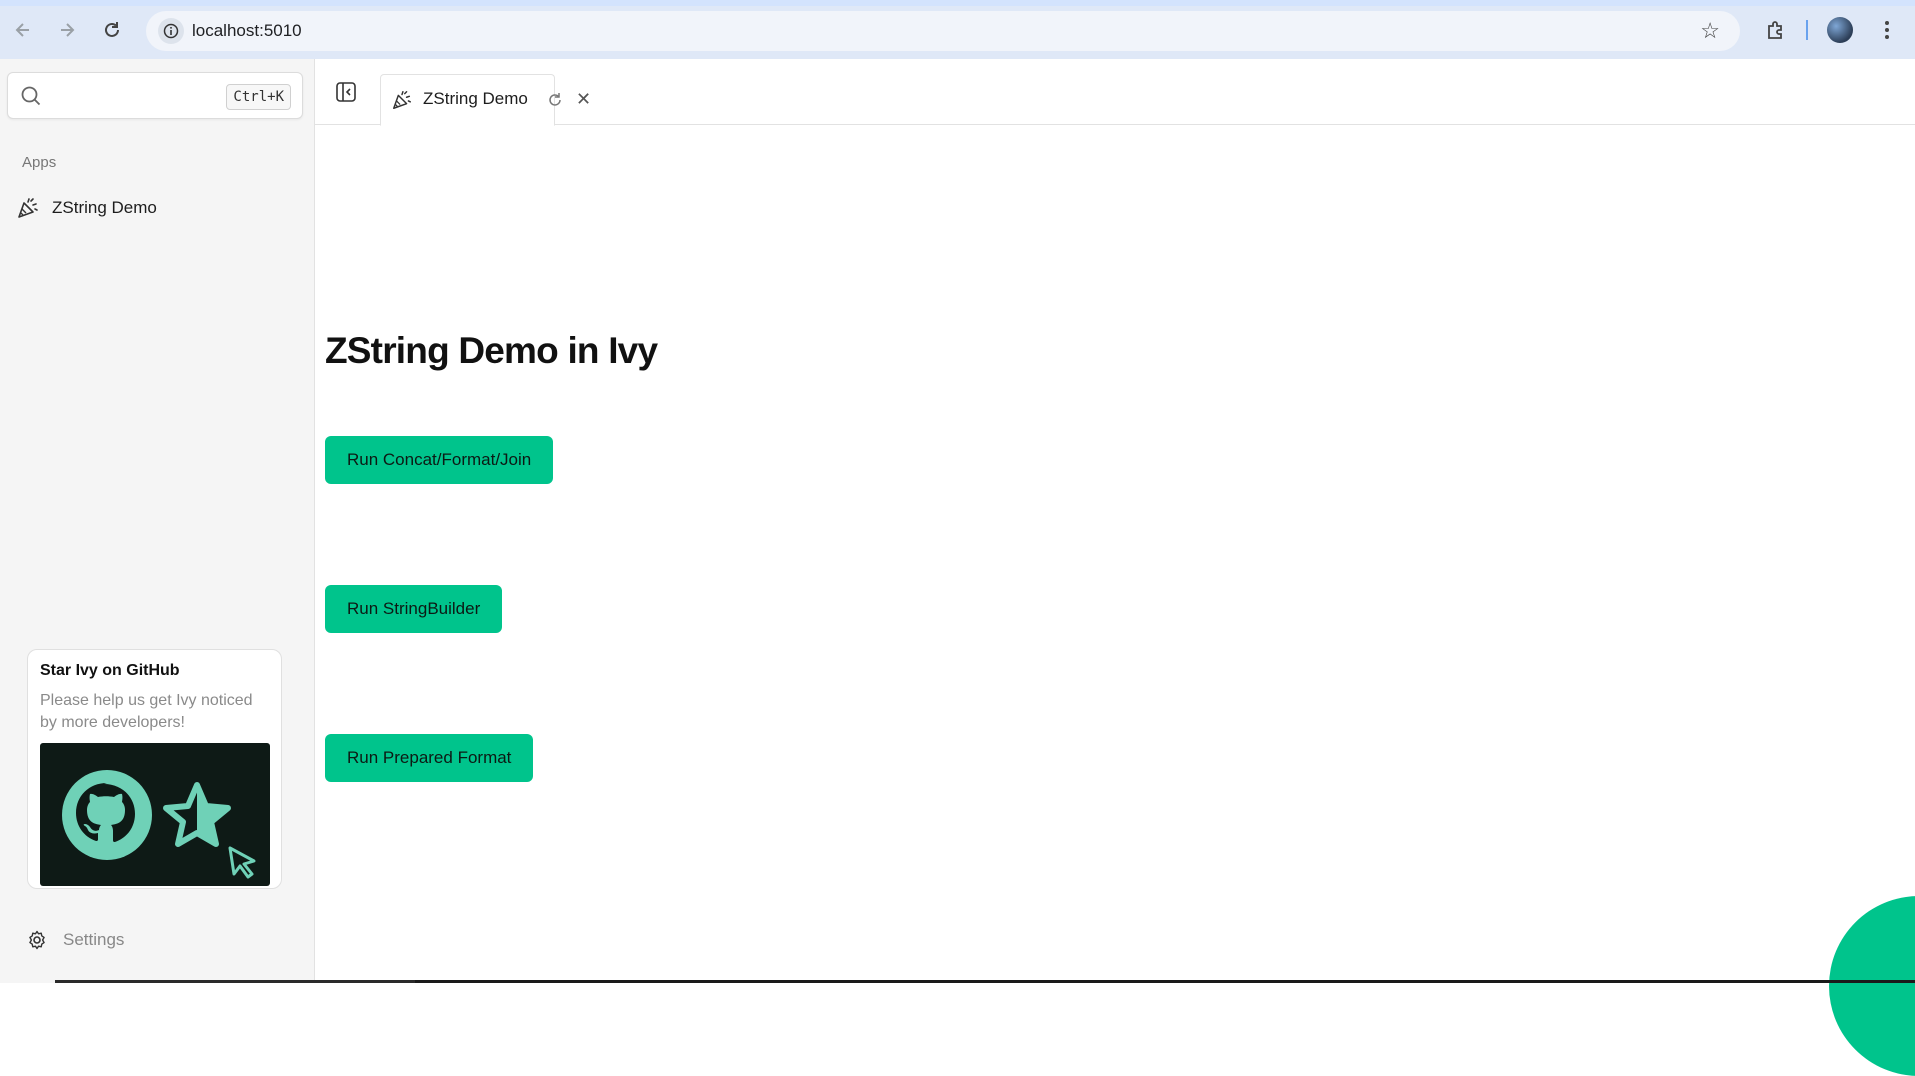 Image resolution: width=1915 pixels, height=1076 pixels. What do you see at coordinates (155, 814) in the screenshot?
I see `github-star-illustration` at bounding box center [155, 814].